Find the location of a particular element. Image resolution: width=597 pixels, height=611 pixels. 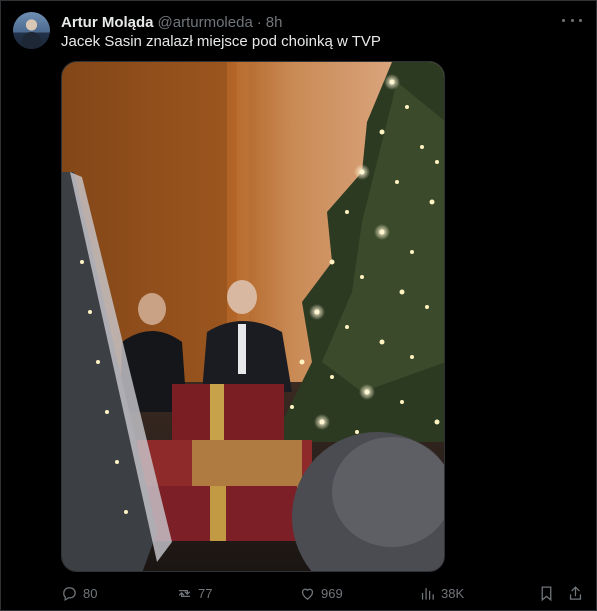

reply-count: 80 is located at coordinates (90, 593).